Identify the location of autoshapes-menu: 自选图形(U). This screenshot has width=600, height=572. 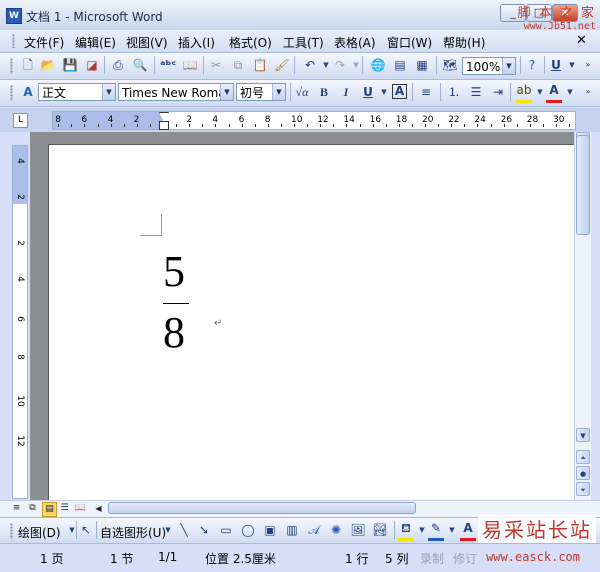
(133, 532).